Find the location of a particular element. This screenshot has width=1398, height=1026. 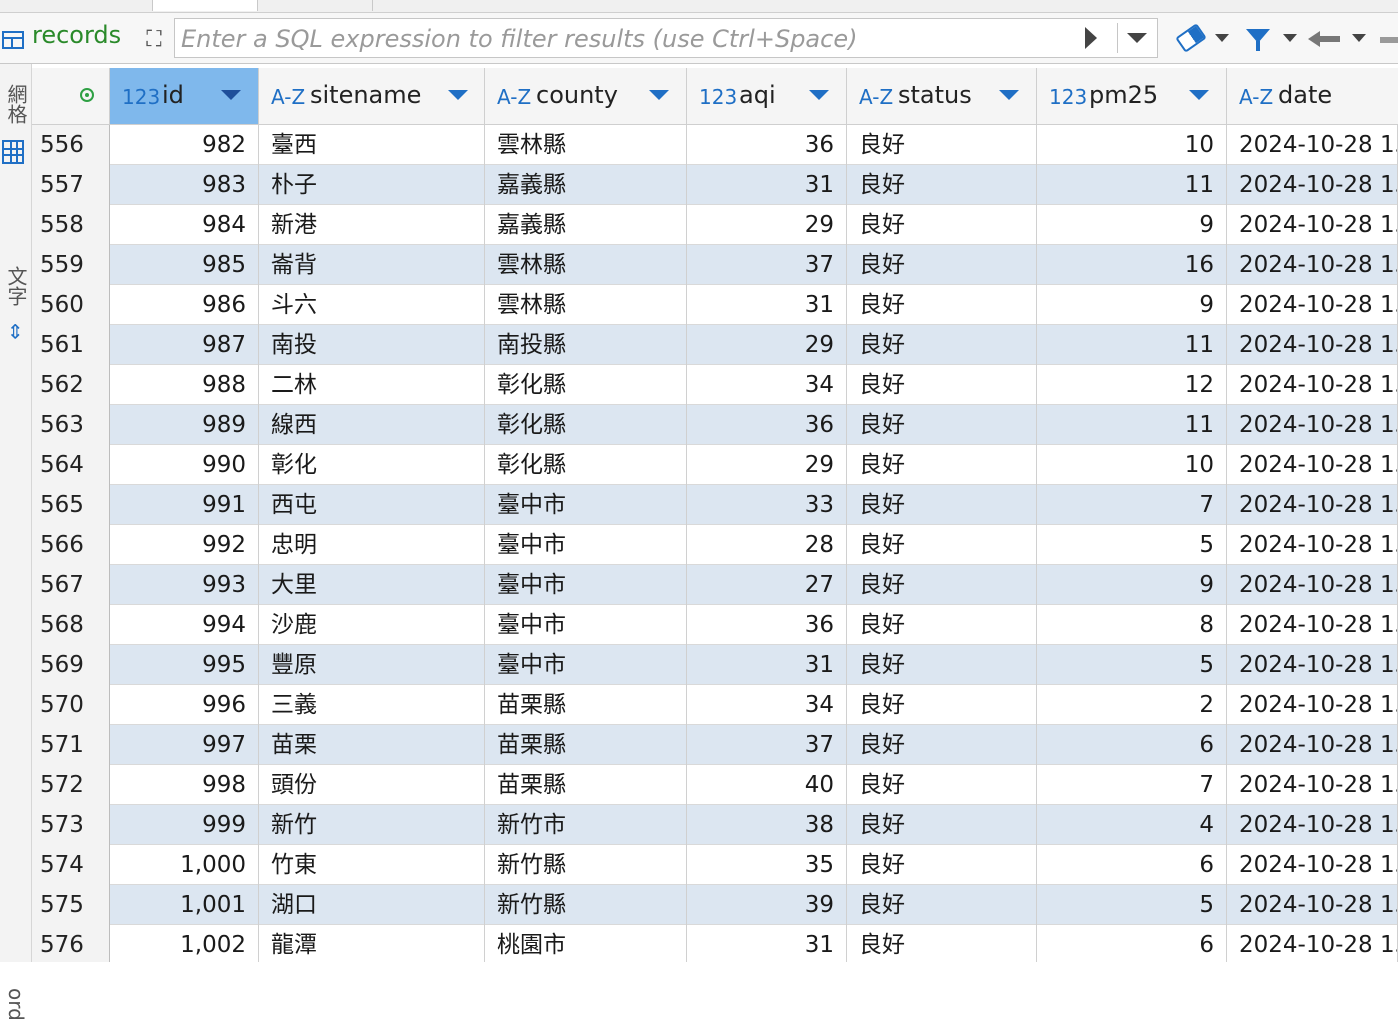

cell-county: 新竹市 is located at coordinates (586, 825).